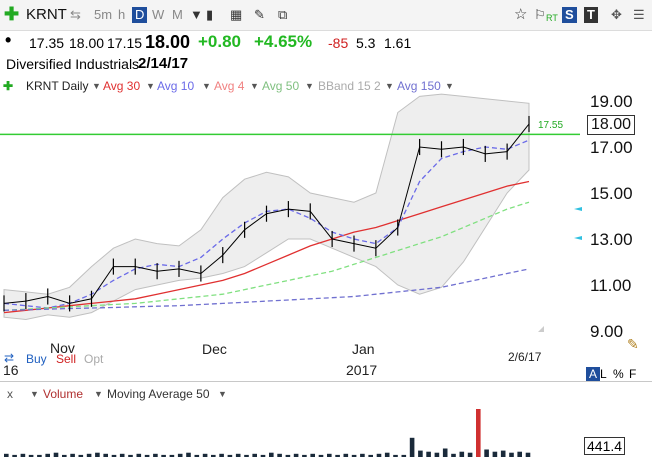 The width and height of the screenshot is (652, 461). Describe the element at coordinates (11, 14) in the screenshot. I see `add-icon: ✚` at that location.